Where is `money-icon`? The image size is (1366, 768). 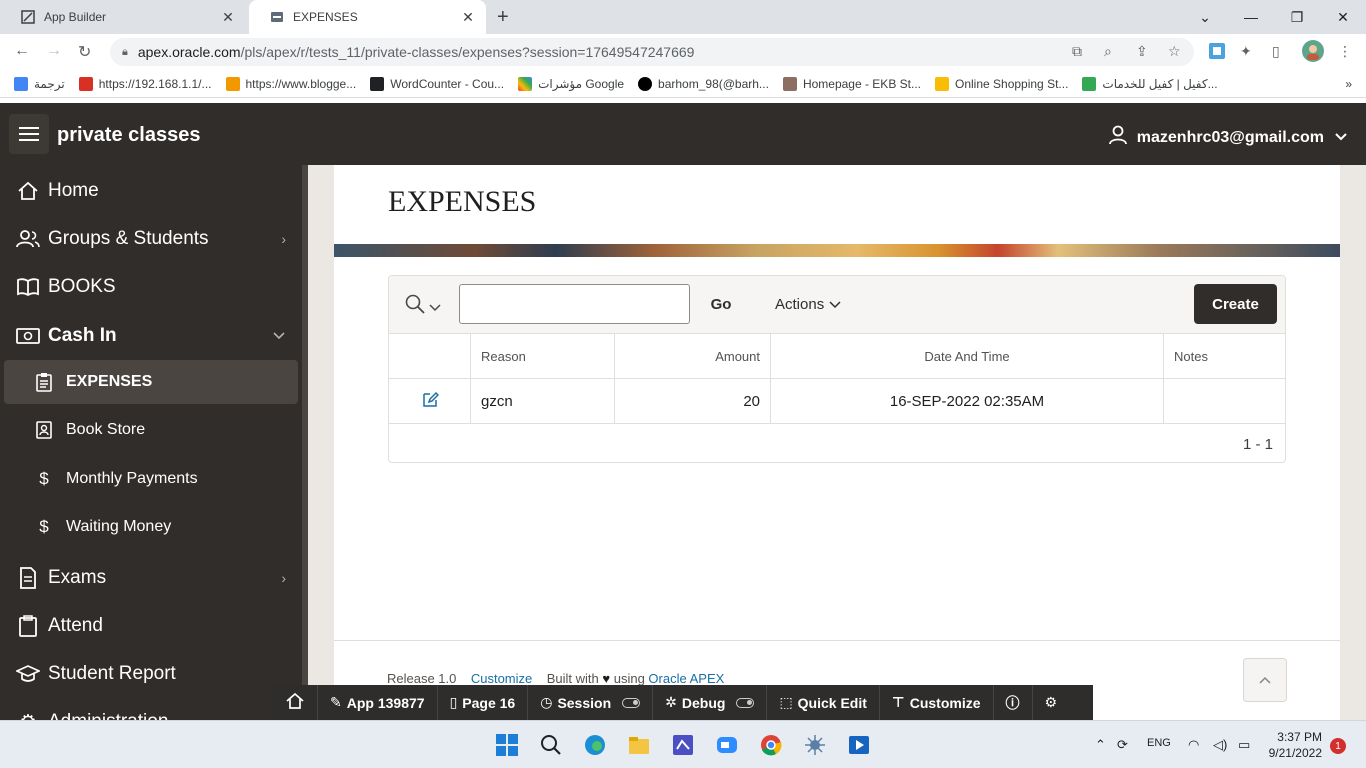 money-icon is located at coordinates (28, 336).